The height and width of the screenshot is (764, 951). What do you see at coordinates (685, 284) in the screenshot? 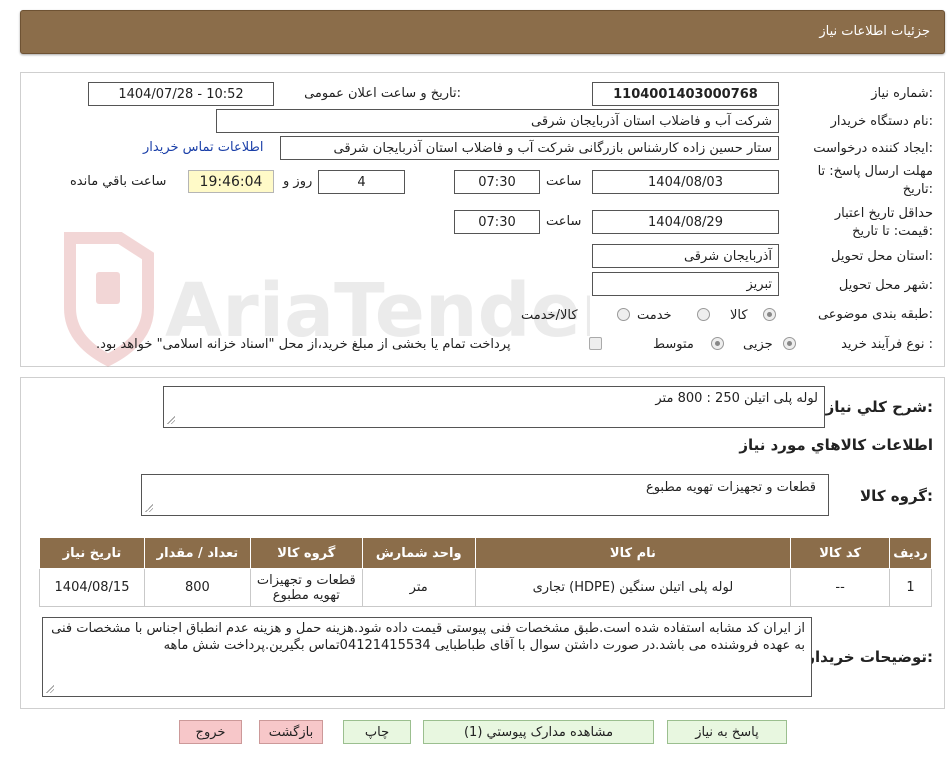
I see `city-field: تبریز` at bounding box center [685, 284].